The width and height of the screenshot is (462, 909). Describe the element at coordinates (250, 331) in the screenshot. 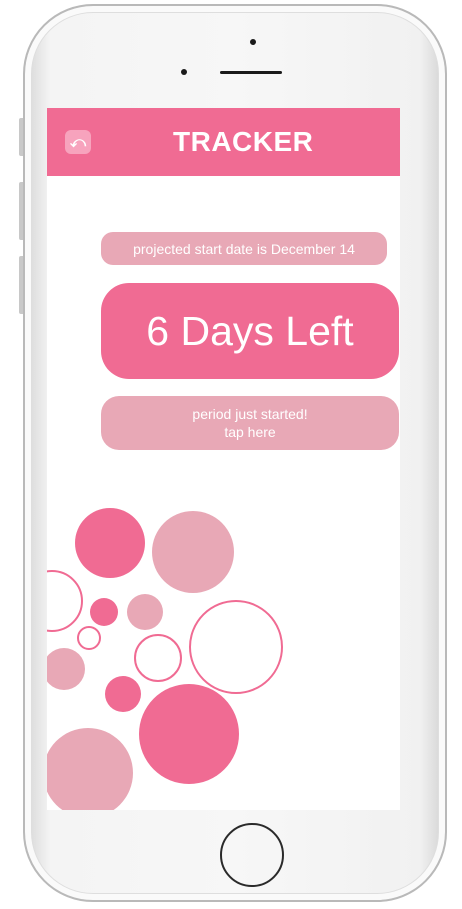

I see `days-left-display: 6 Days Left` at that location.